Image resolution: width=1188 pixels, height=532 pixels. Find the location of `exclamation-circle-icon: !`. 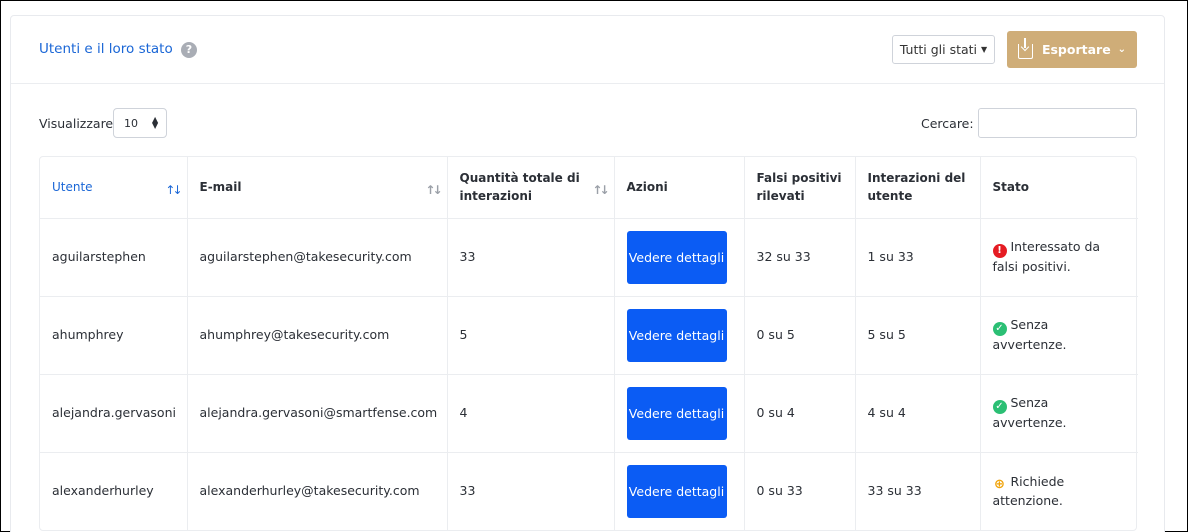

exclamation-circle-icon: ! is located at coordinates (999, 251).